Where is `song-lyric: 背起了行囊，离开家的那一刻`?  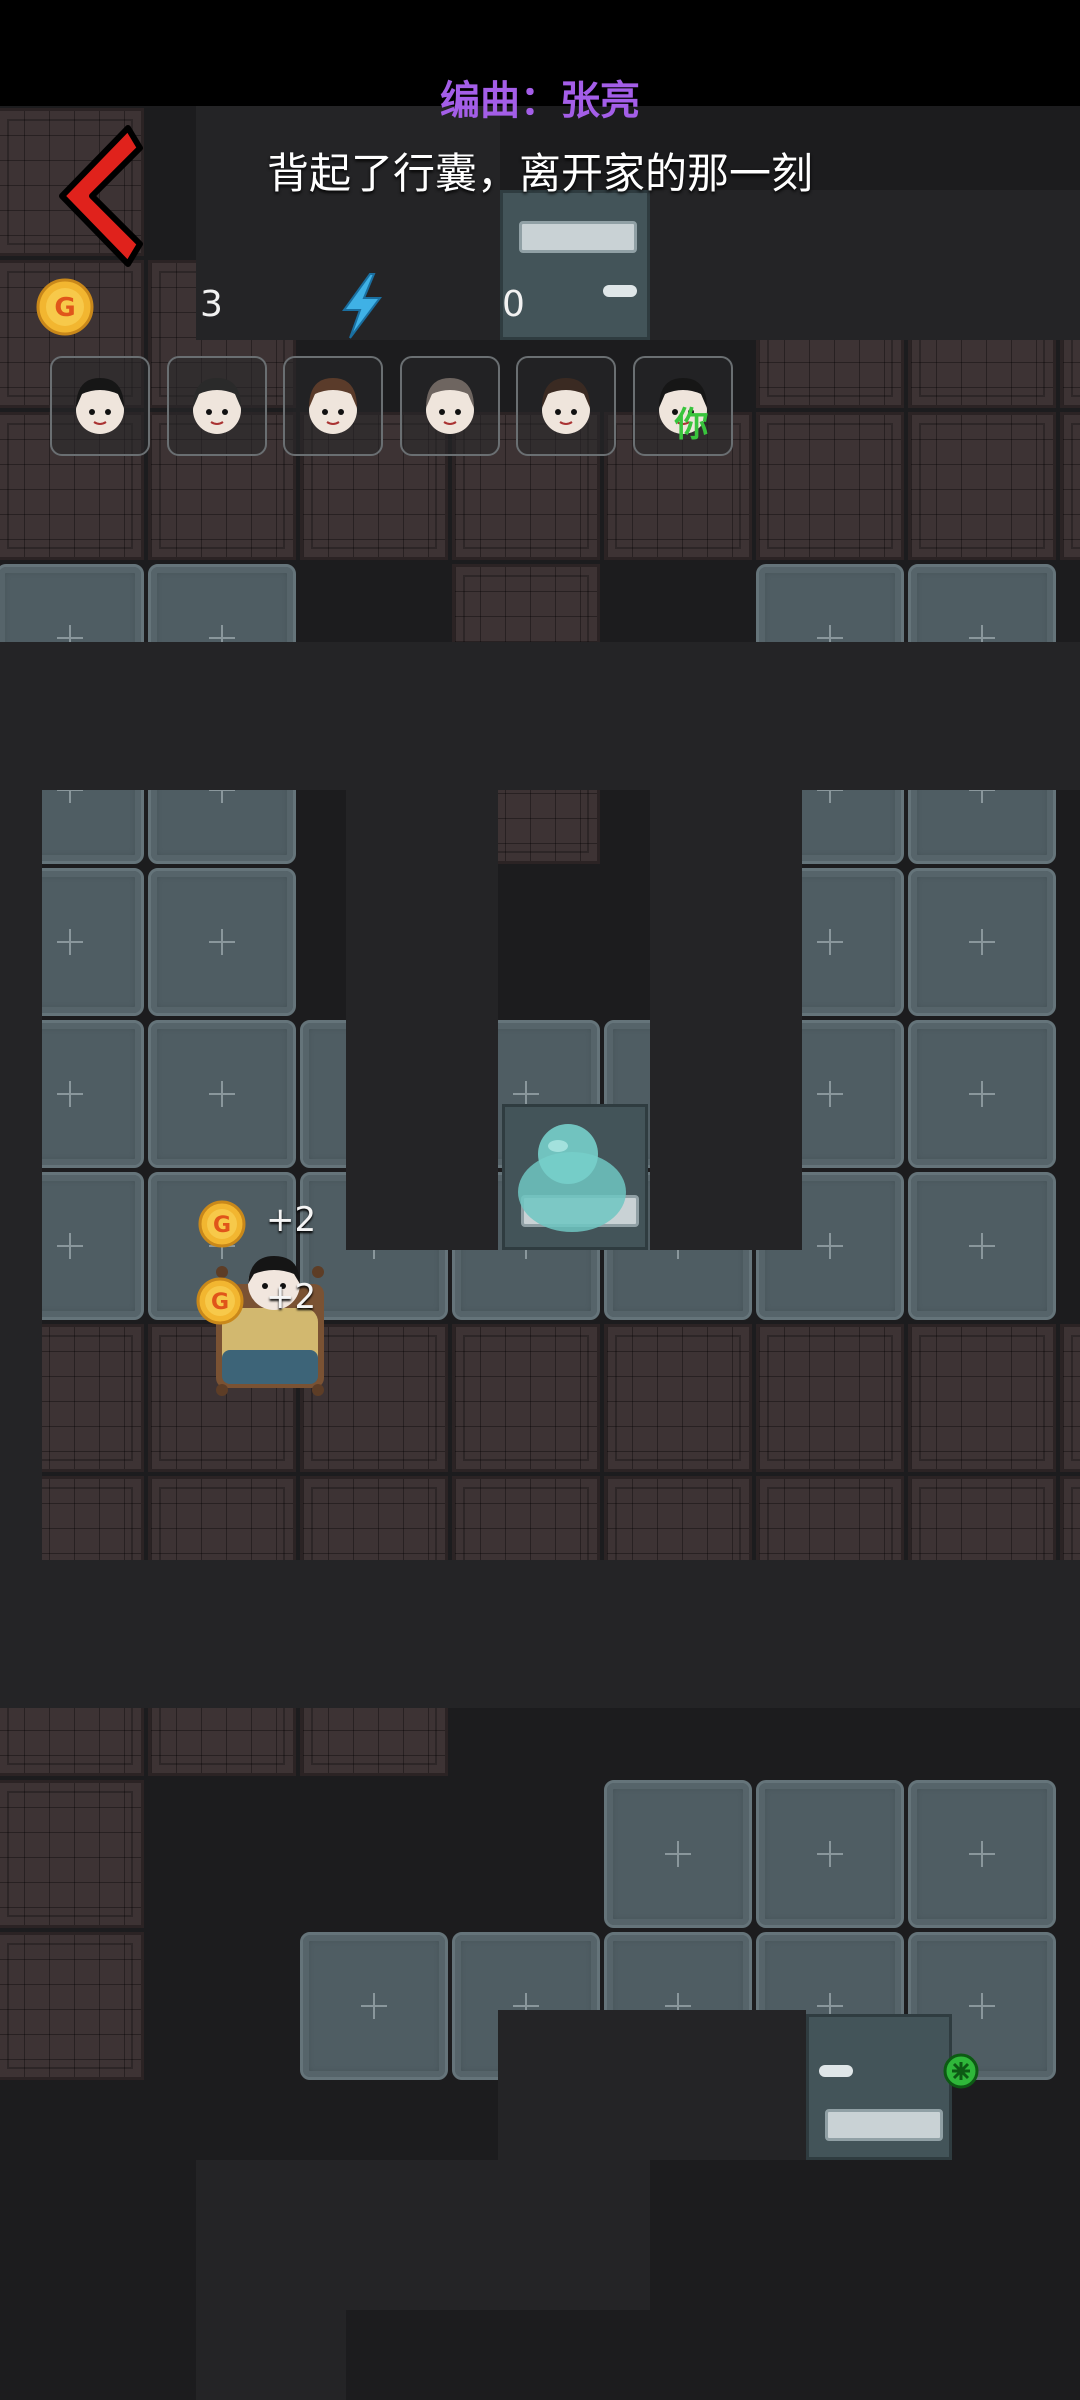 song-lyric: 背起了行囊，离开家的那一刻 is located at coordinates (539, 173).